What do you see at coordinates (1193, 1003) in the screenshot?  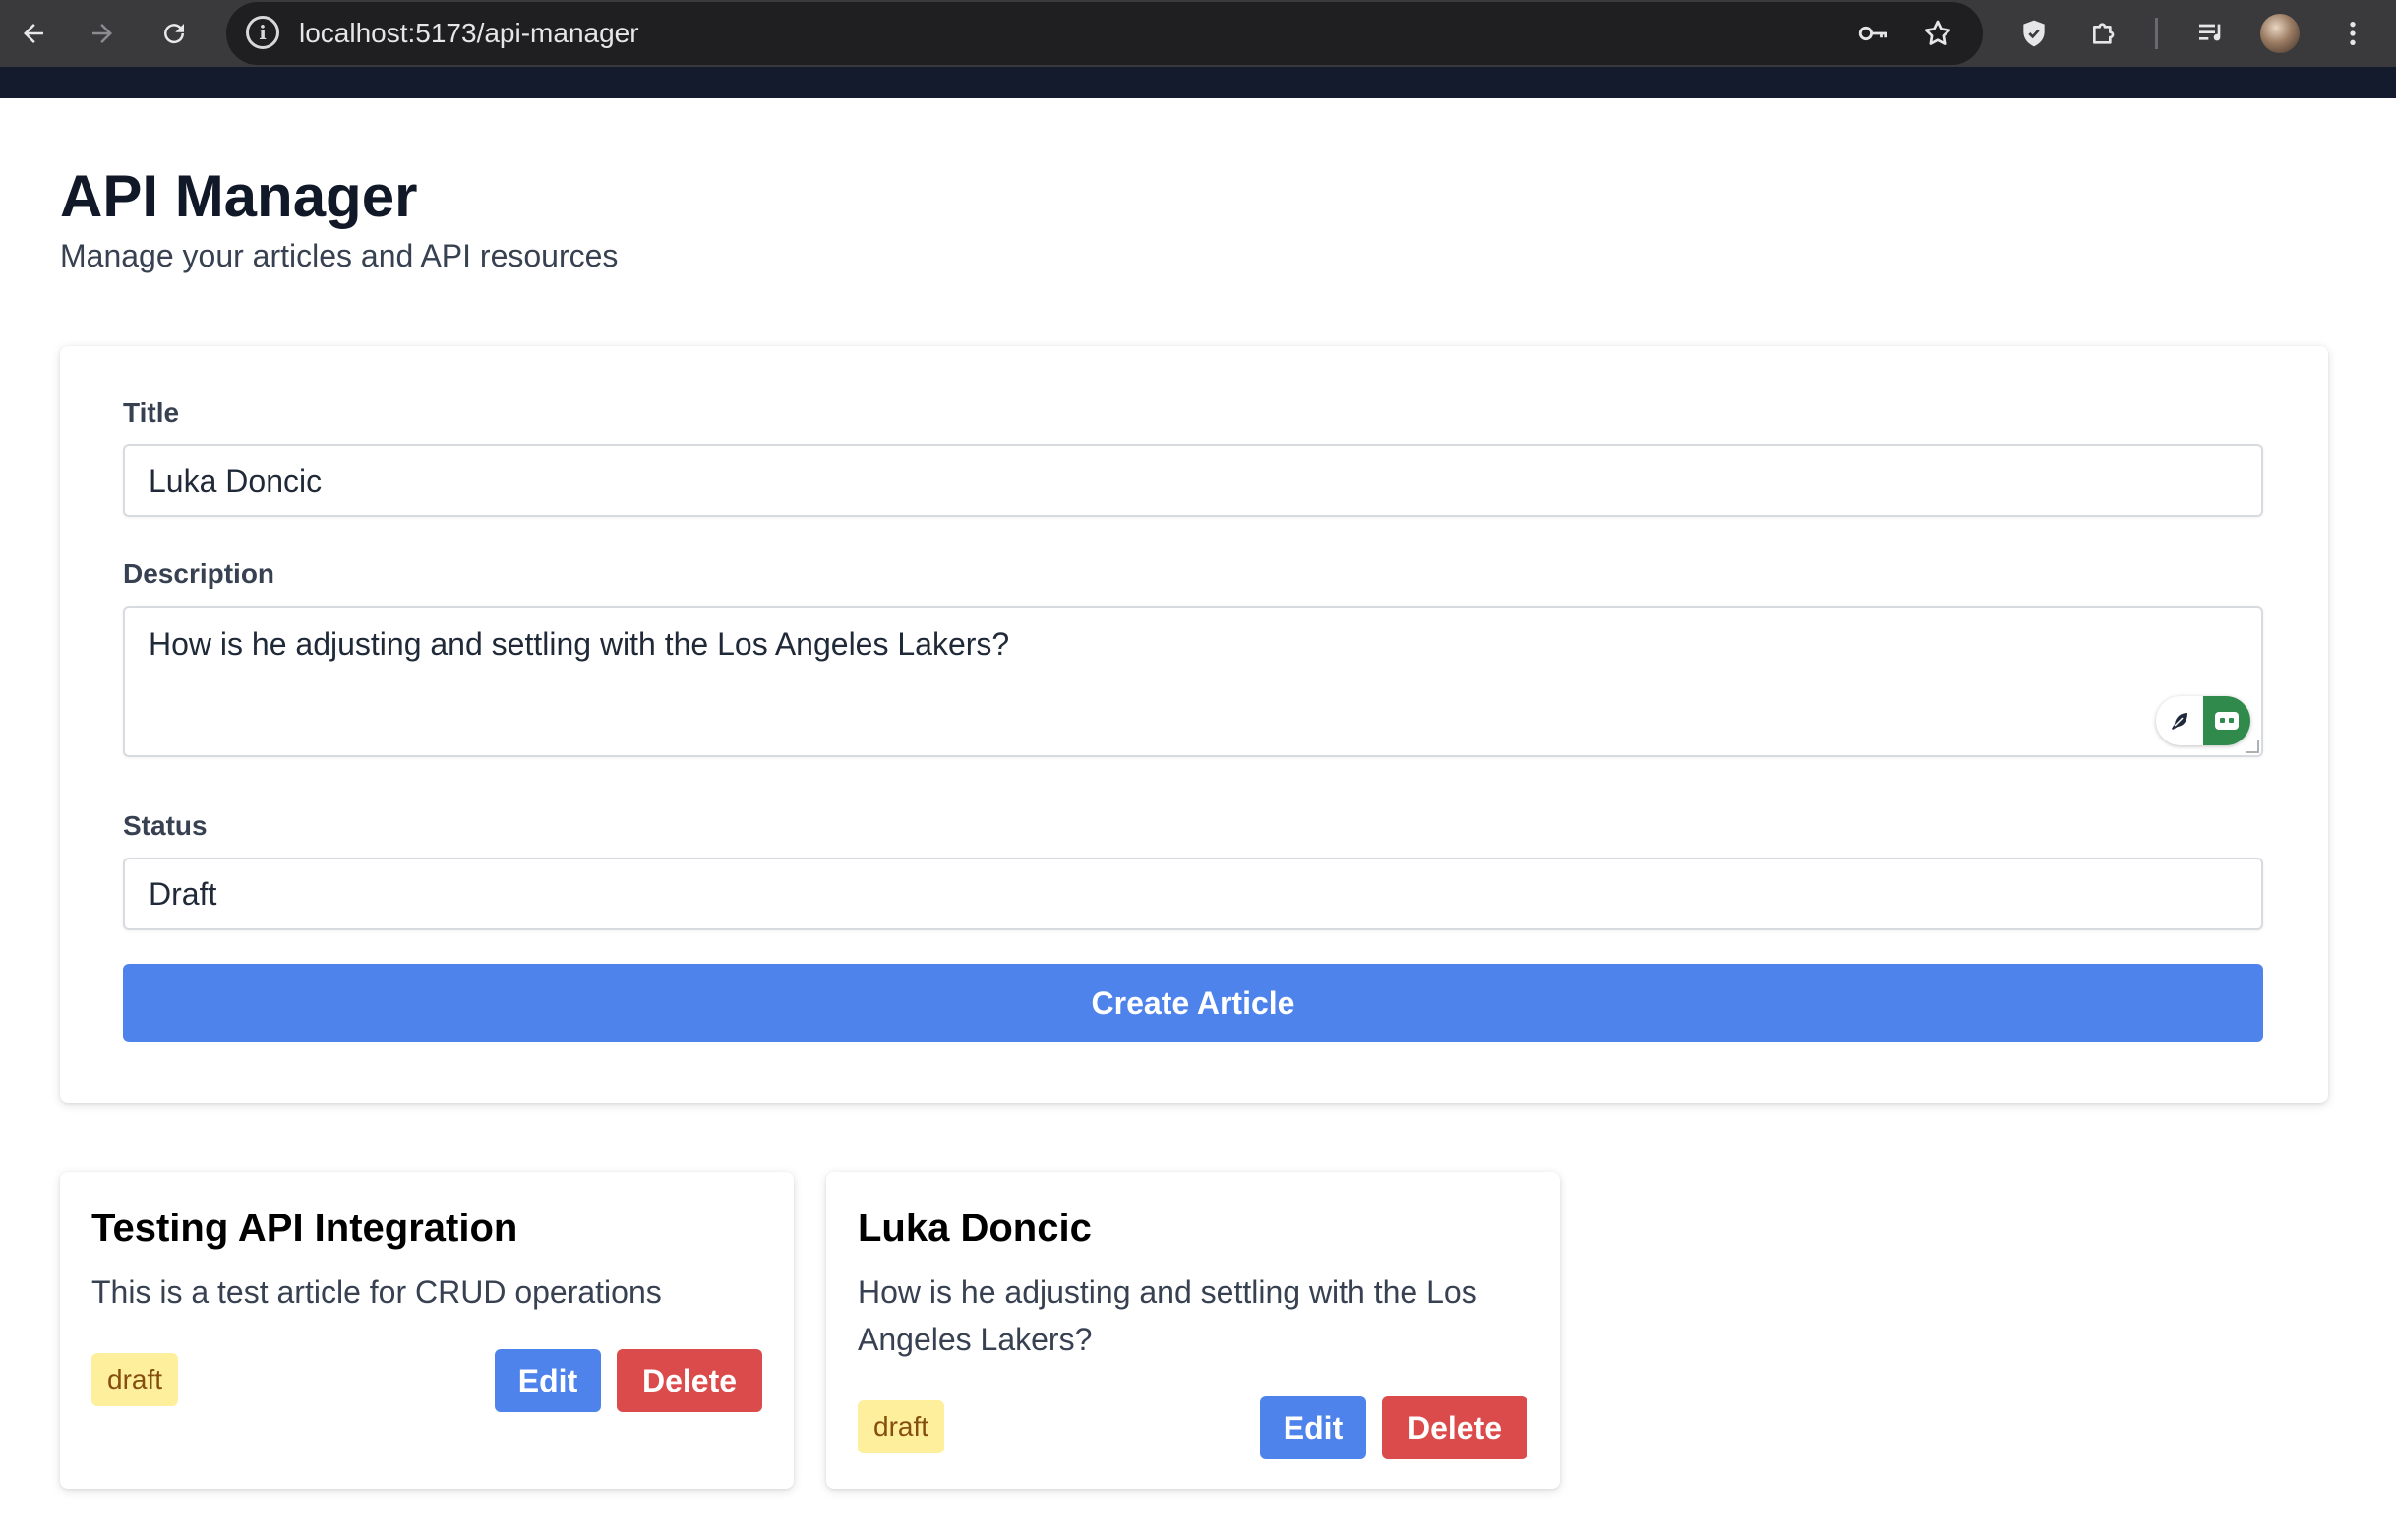 I see `create-article-button: Create Article` at bounding box center [1193, 1003].